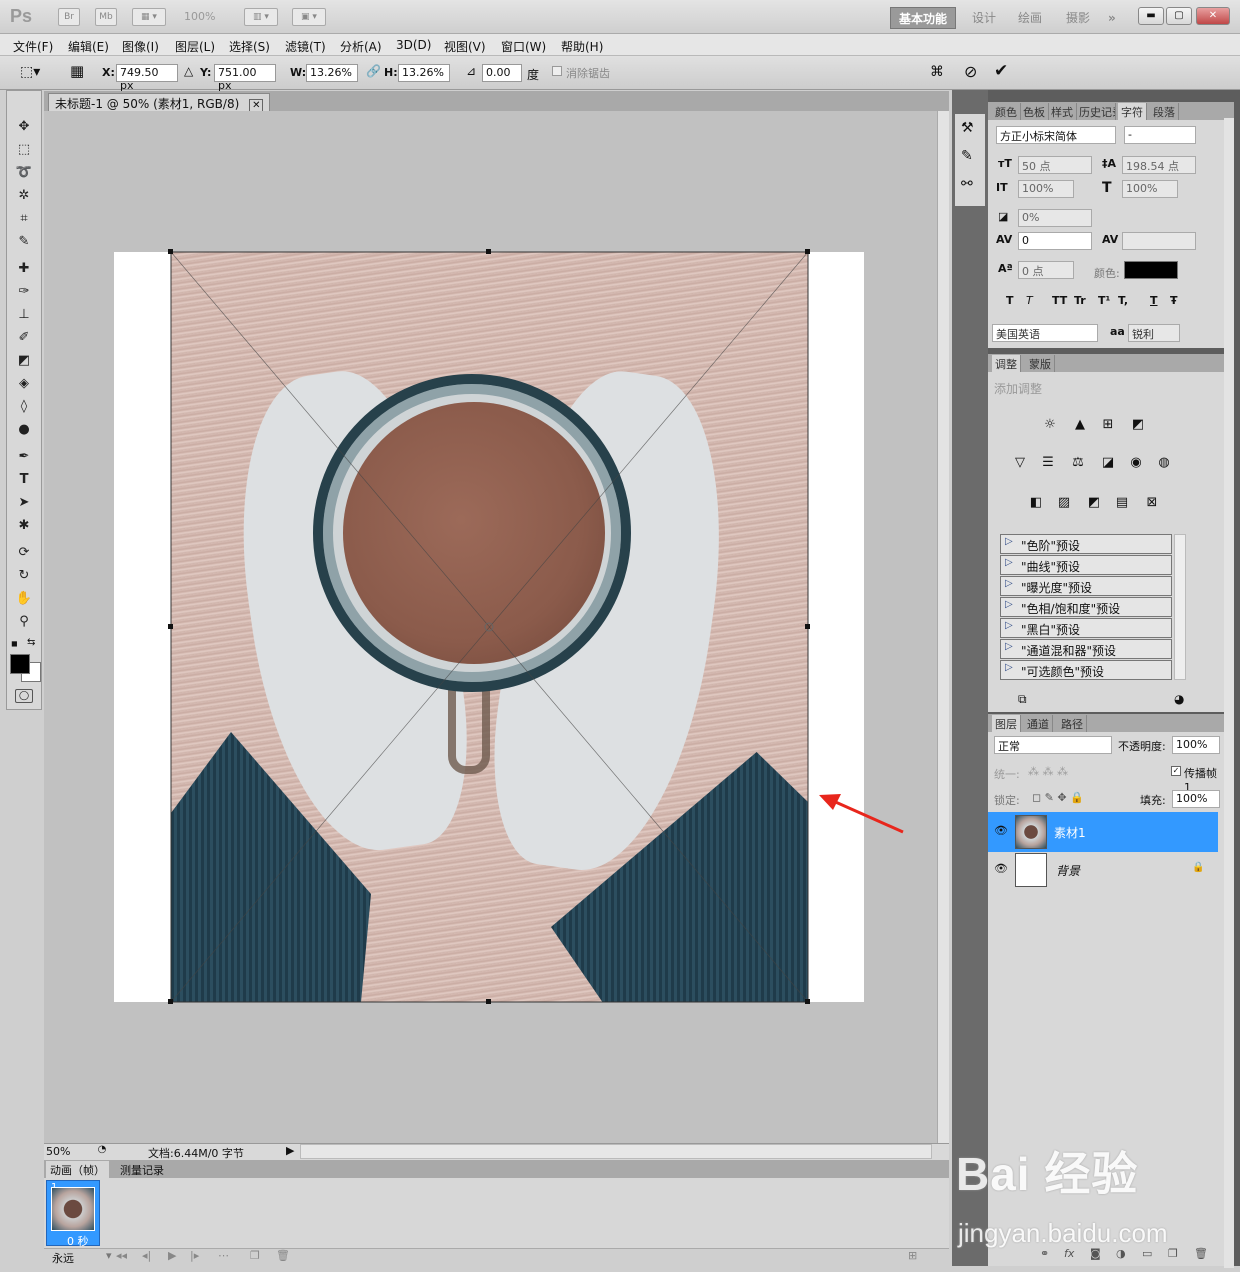 The height and width of the screenshot is (1272, 1240). Describe the element at coordinates (1086, 670) in the screenshot. I see `preset-selective-color: "可选颜色"预设` at that location.